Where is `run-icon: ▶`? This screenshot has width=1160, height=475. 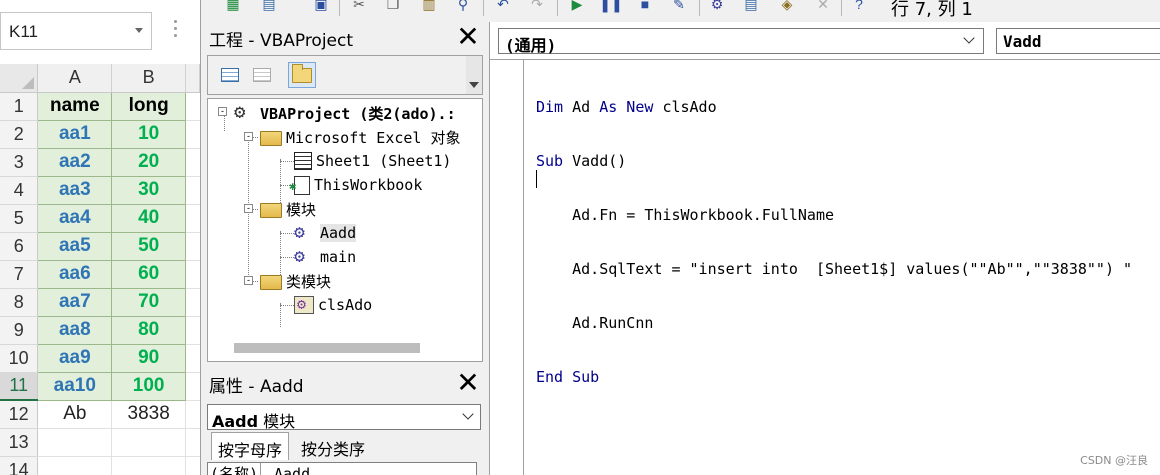 run-icon: ▶ is located at coordinates (577, 7).